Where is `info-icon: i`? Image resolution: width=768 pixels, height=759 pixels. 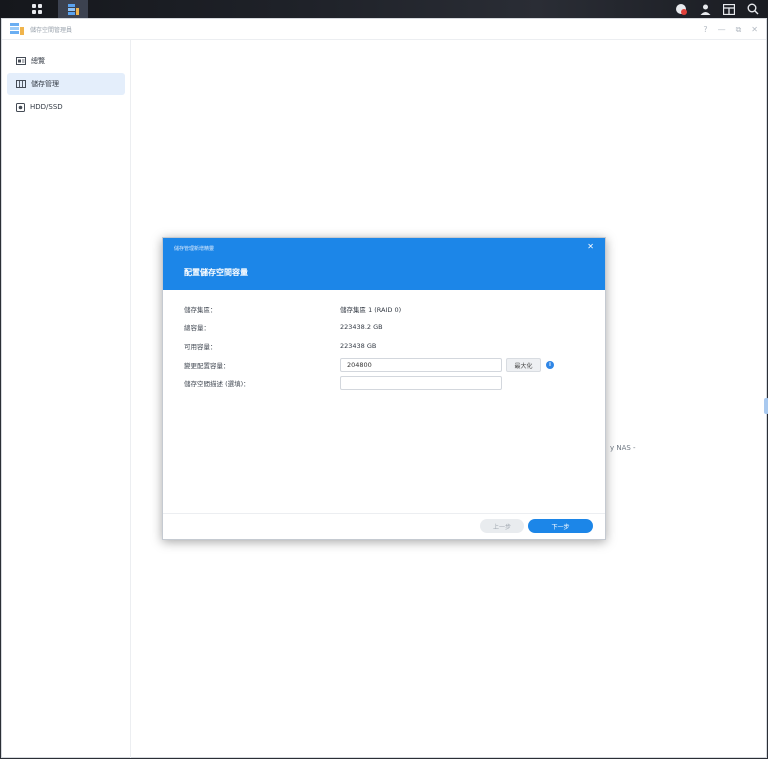 info-icon: i is located at coordinates (550, 365).